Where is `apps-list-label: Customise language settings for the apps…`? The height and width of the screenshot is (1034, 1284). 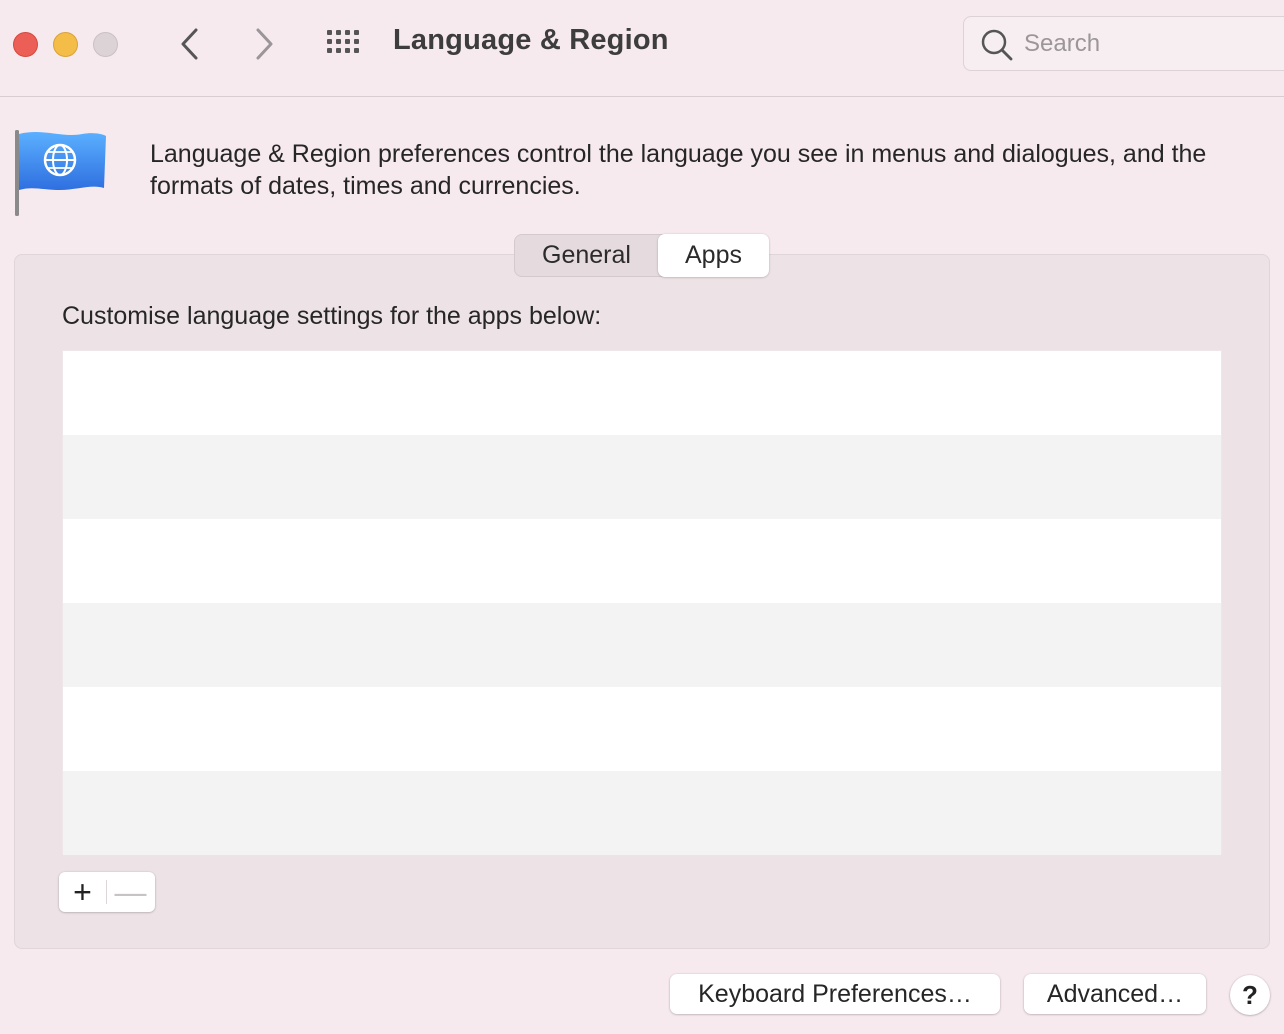 apps-list-label: Customise language settings for the apps… is located at coordinates (332, 316).